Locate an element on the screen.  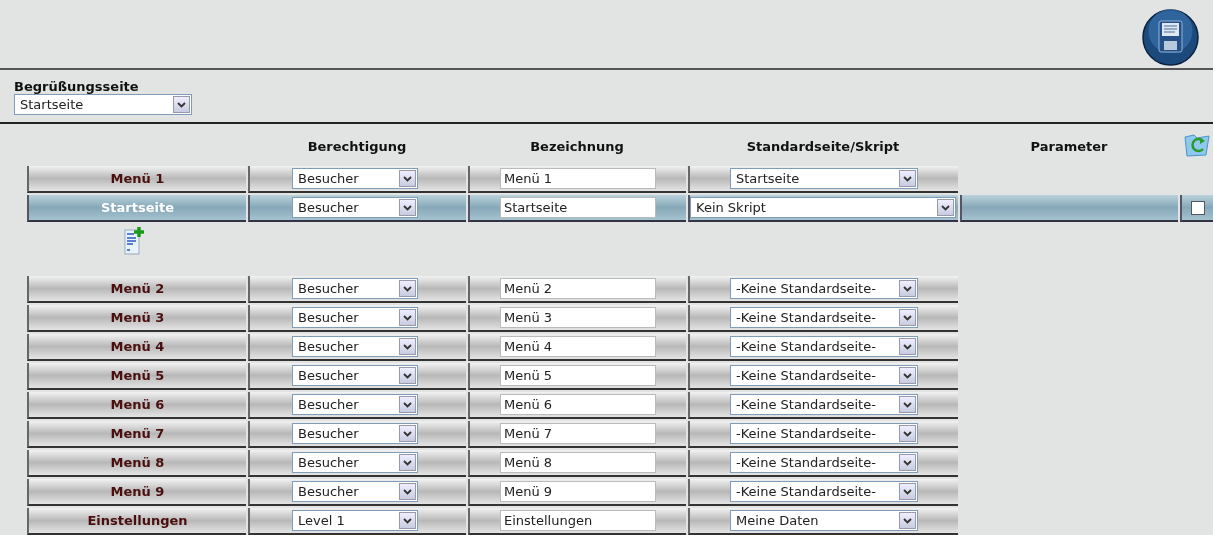
checkbox is located at coordinates (1197, 207).